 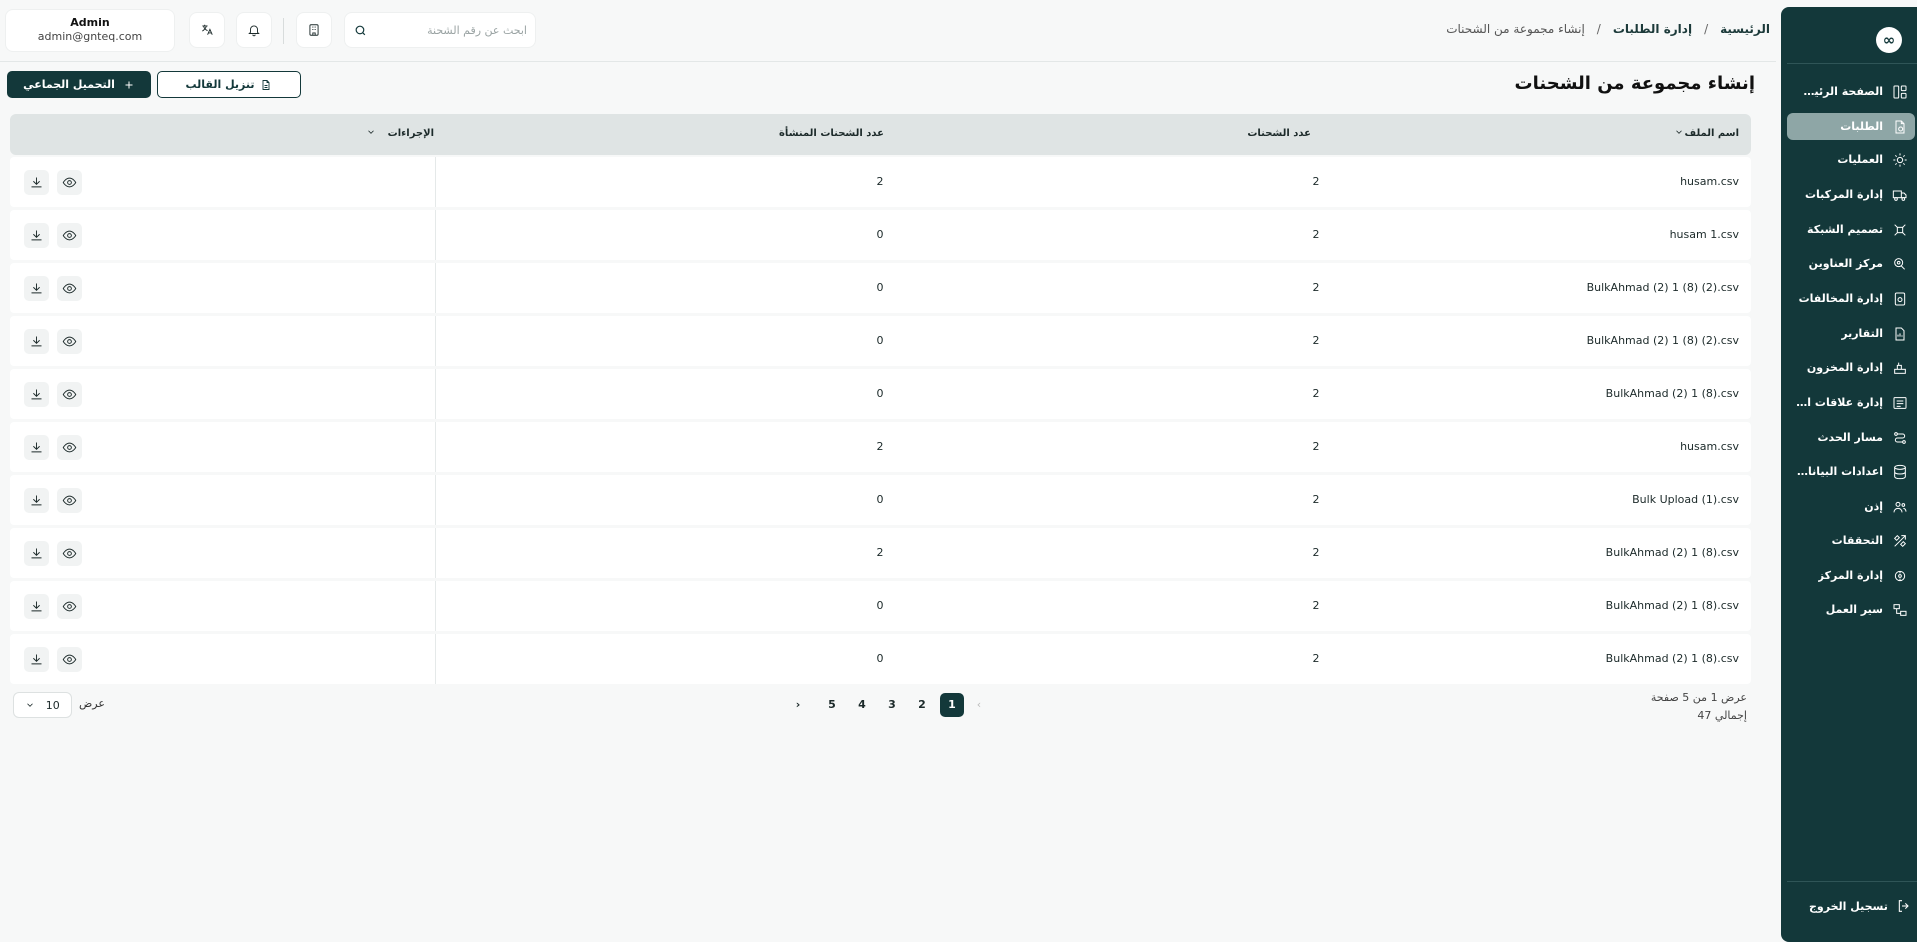 I want to click on download-template-button: تنزيل القالب, so click(x=229, y=84).